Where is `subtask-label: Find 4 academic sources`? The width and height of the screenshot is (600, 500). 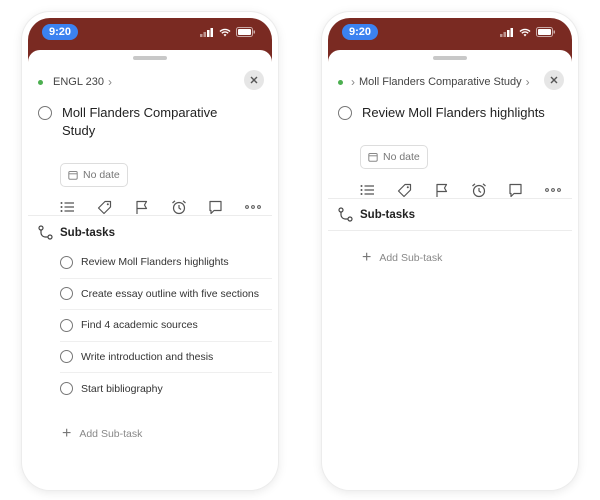 subtask-label: Find 4 academic sources is located at coordinates (139, 325).